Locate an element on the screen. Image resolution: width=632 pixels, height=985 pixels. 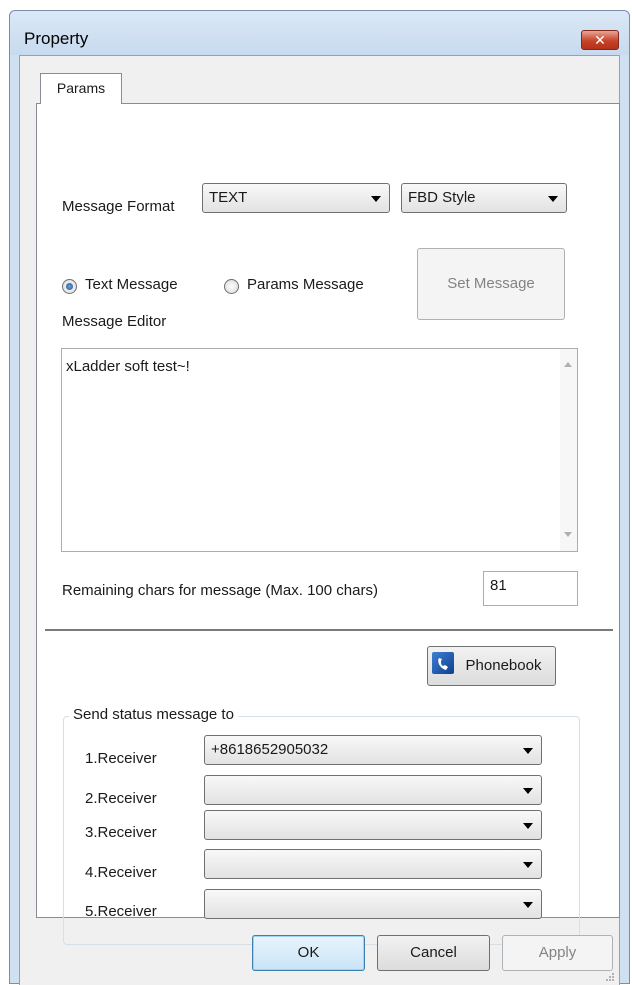
receiver-5-select is located at coordinates (373, 904).